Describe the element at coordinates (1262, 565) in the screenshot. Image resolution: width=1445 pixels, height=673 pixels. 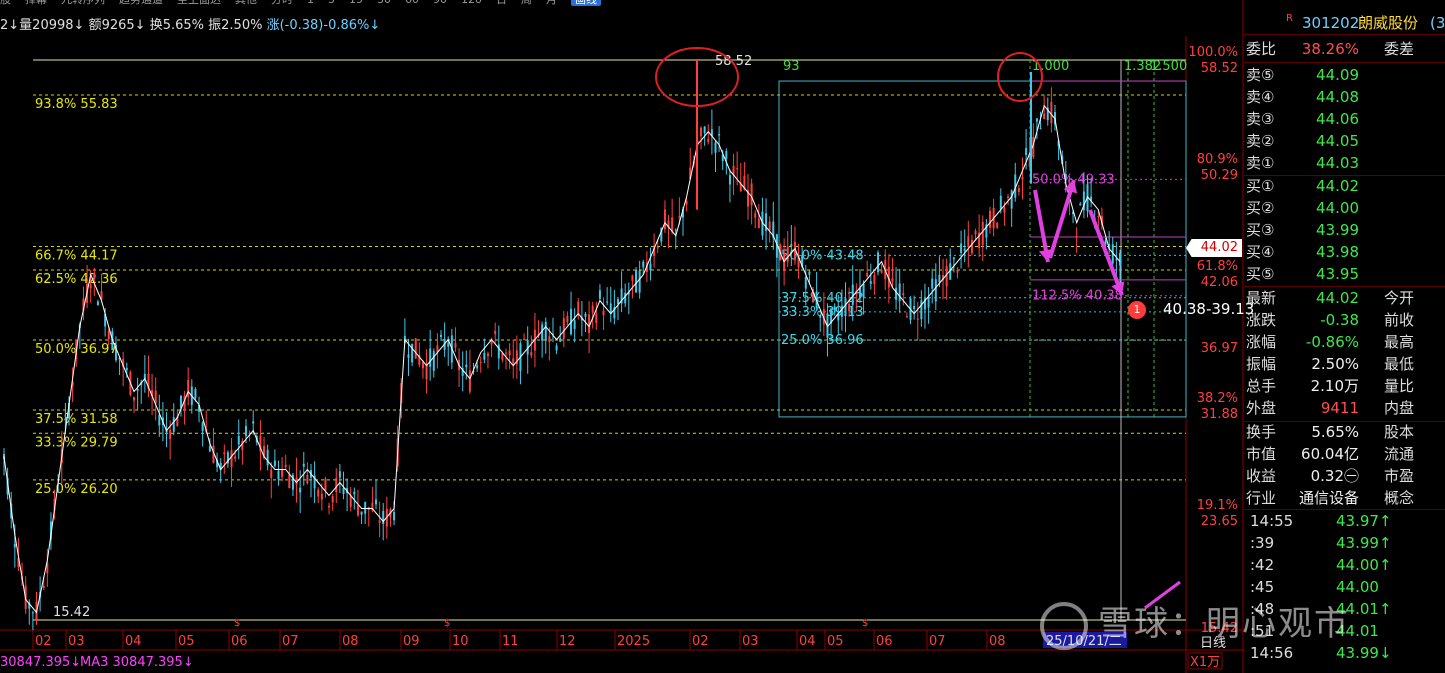
I see `tick-time: :42` at that location.